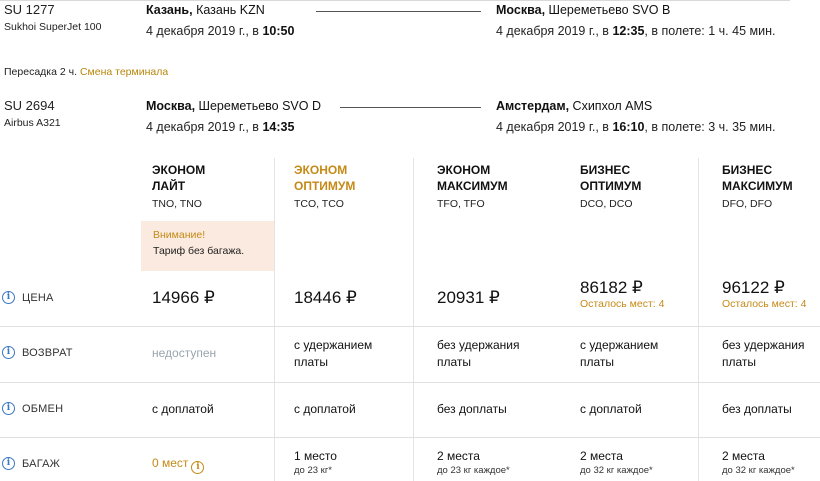 The image size is (820, 481). Describe the element at coordinates (178, 178) in the screenshot. I see `fare-header-economy-lite: ЭКОНОМ ЛАЙТ` at that location.